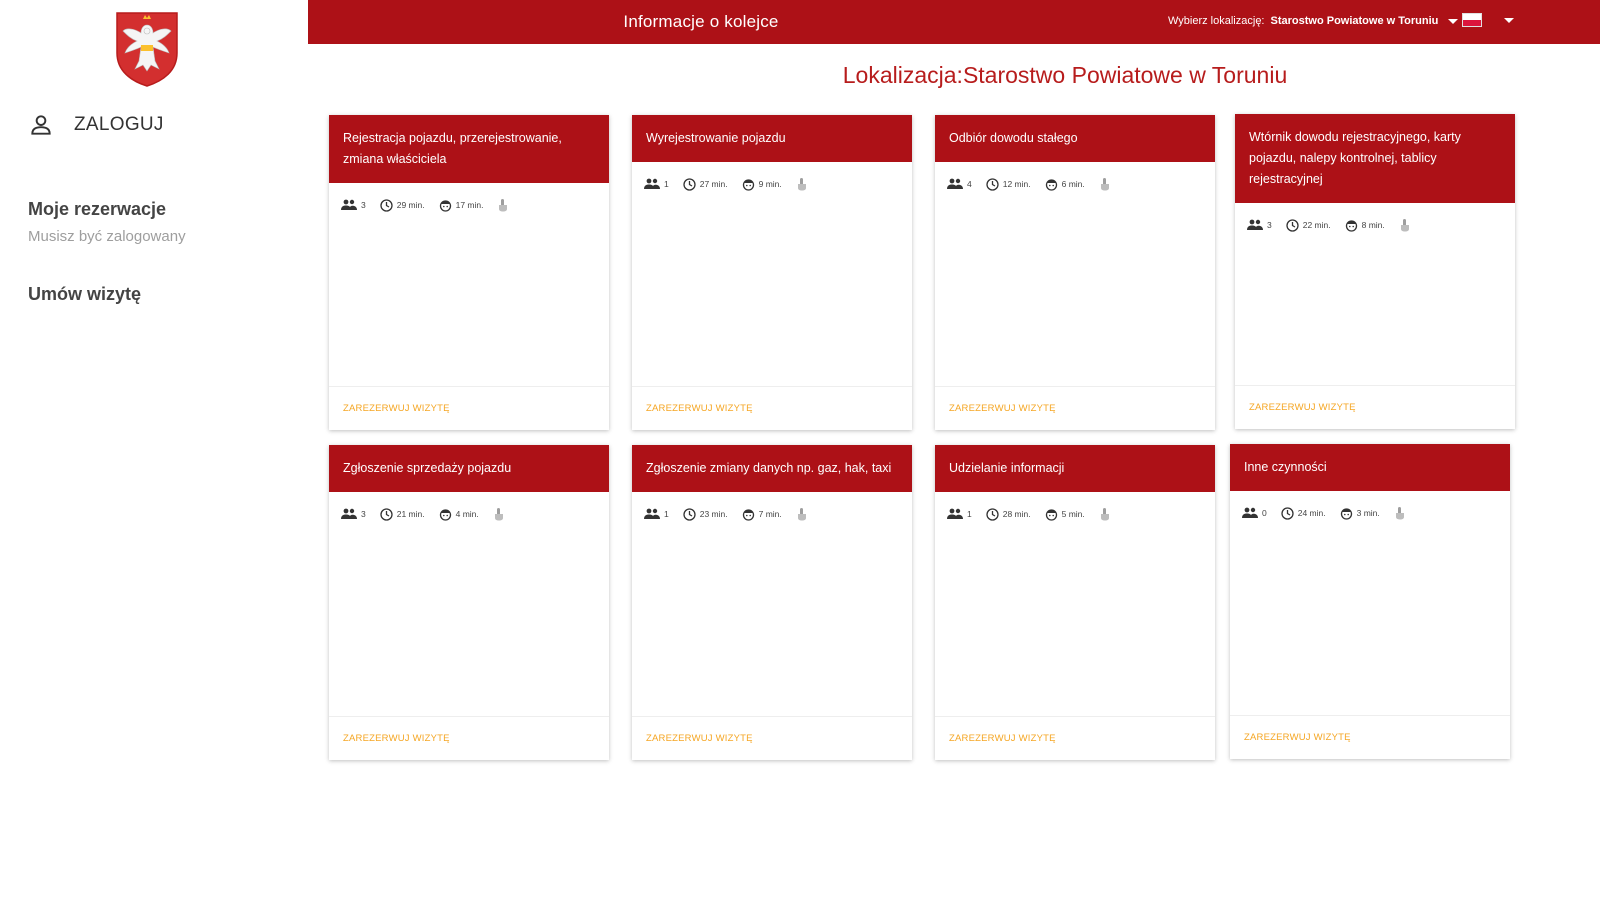 This screenshot has width=1600, height=899. What do you see at coordinates (147, 49) in the screenshot?
I see `coat-of-arms-logo` at bounding box center [147, 49].